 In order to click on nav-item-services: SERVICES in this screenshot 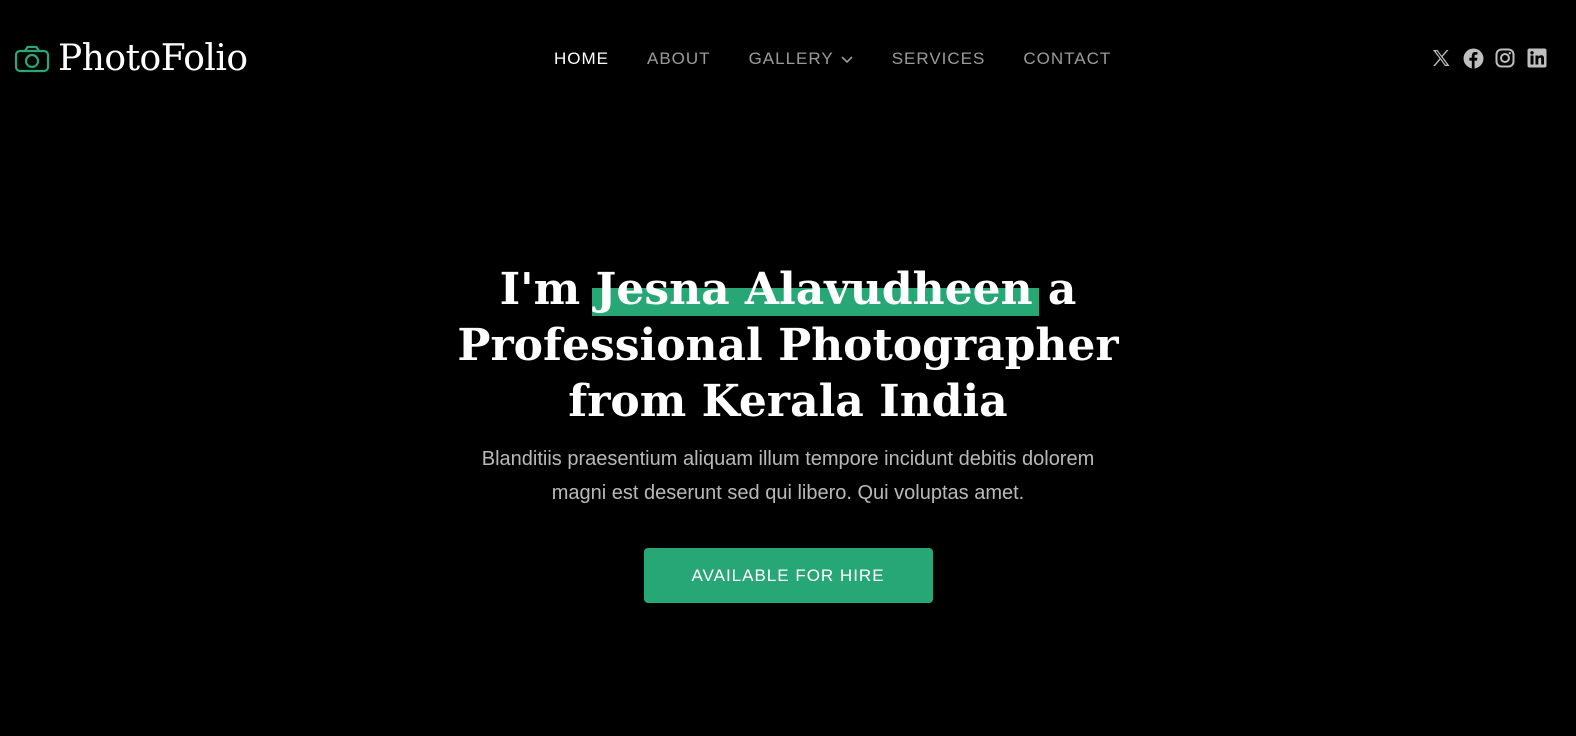, I will do `click(939, 59)`.